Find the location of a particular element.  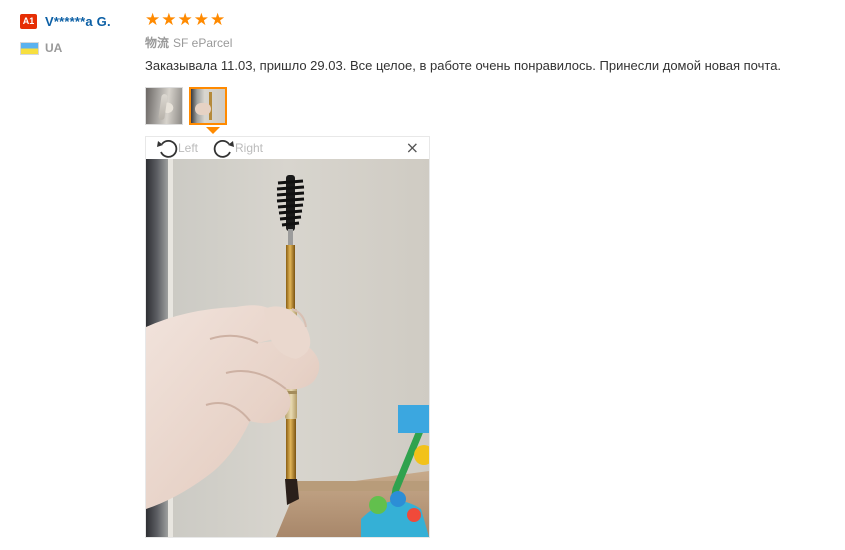

shipping-info: 物流 SF eParcel is located at coordinates (490, 43).